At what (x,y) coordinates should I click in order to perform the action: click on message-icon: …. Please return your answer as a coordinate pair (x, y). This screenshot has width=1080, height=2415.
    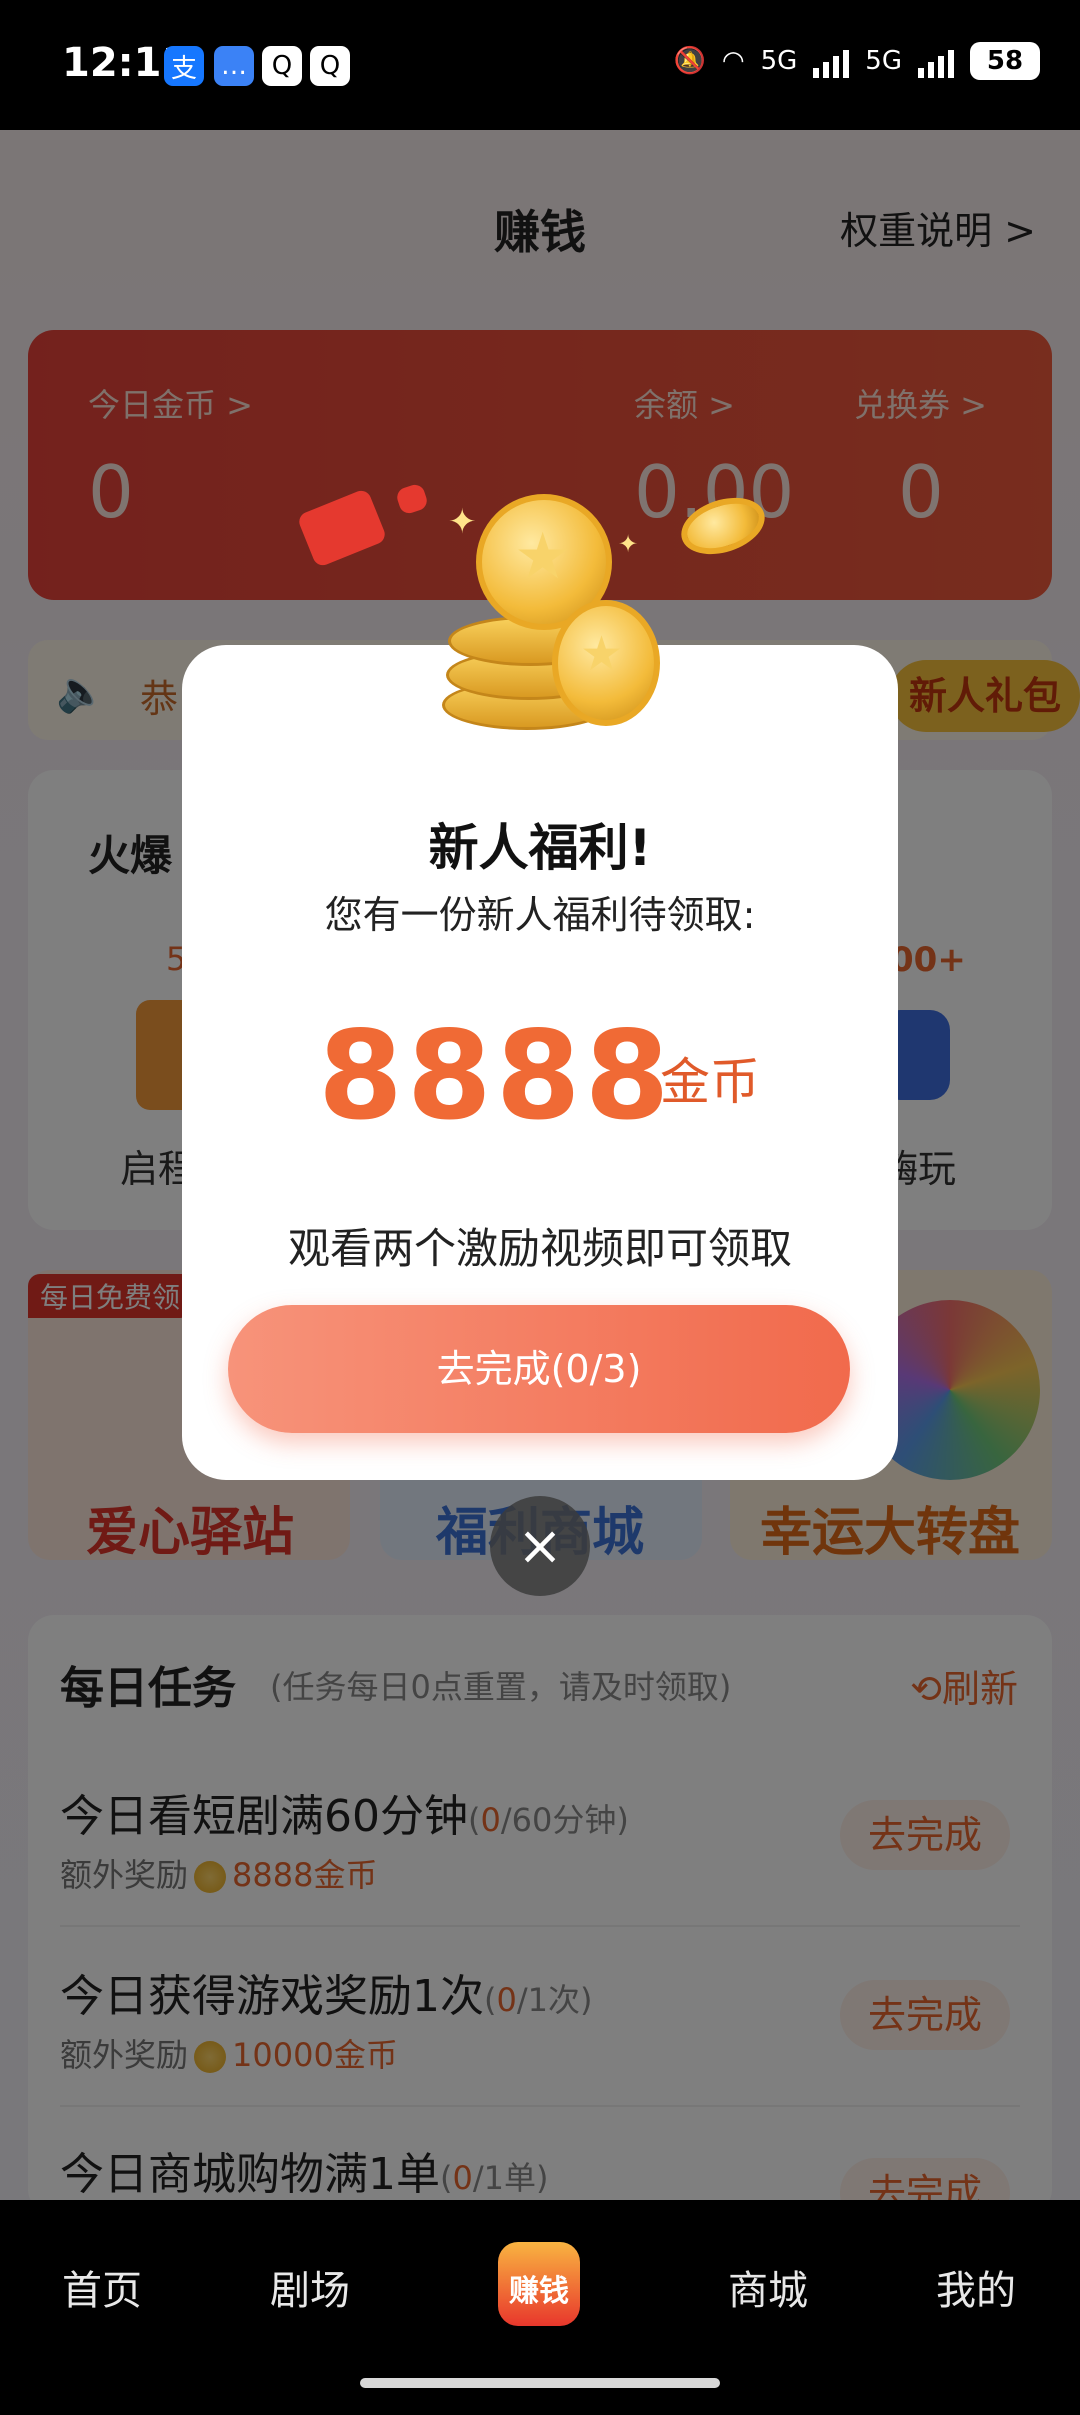
    Looking at the image, I should click on (234, 66).